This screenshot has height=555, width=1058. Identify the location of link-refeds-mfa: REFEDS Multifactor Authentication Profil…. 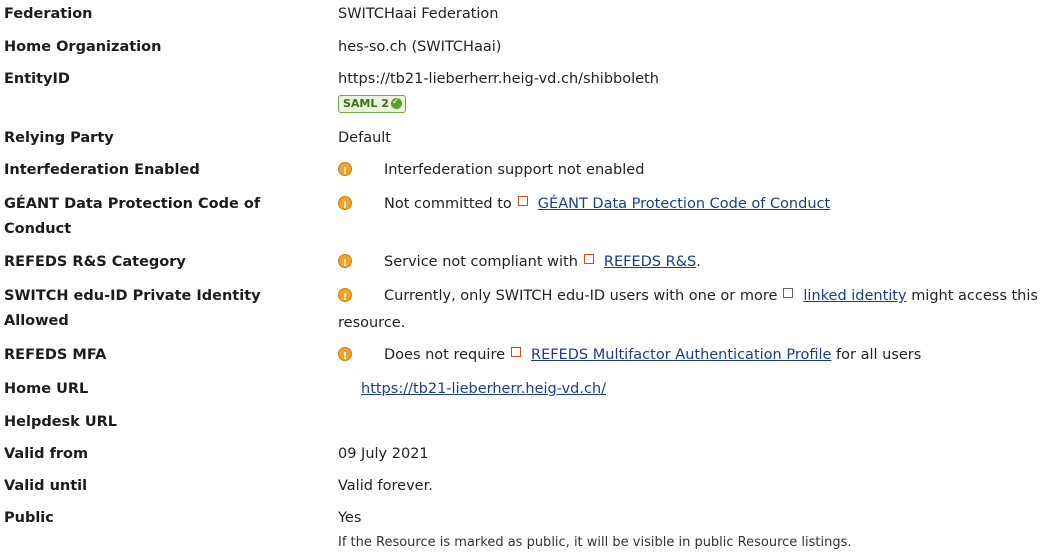
(681, 355).